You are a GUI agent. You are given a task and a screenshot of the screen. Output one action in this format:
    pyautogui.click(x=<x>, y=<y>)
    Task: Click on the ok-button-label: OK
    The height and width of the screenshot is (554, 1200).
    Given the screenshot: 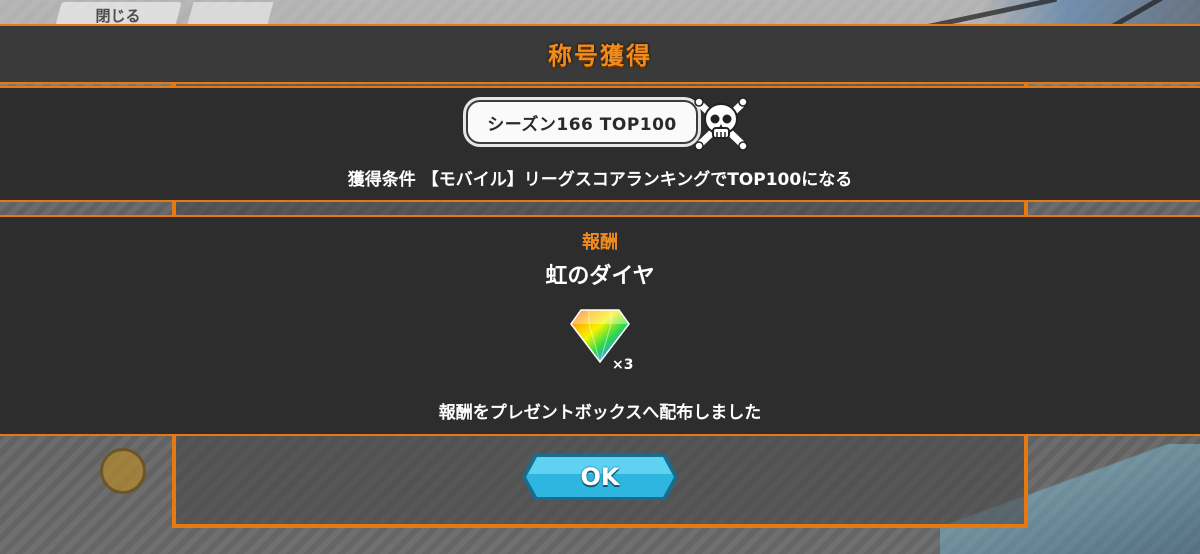 What is the action you would take?
    pyautogui.click(x=600, y=477)
    